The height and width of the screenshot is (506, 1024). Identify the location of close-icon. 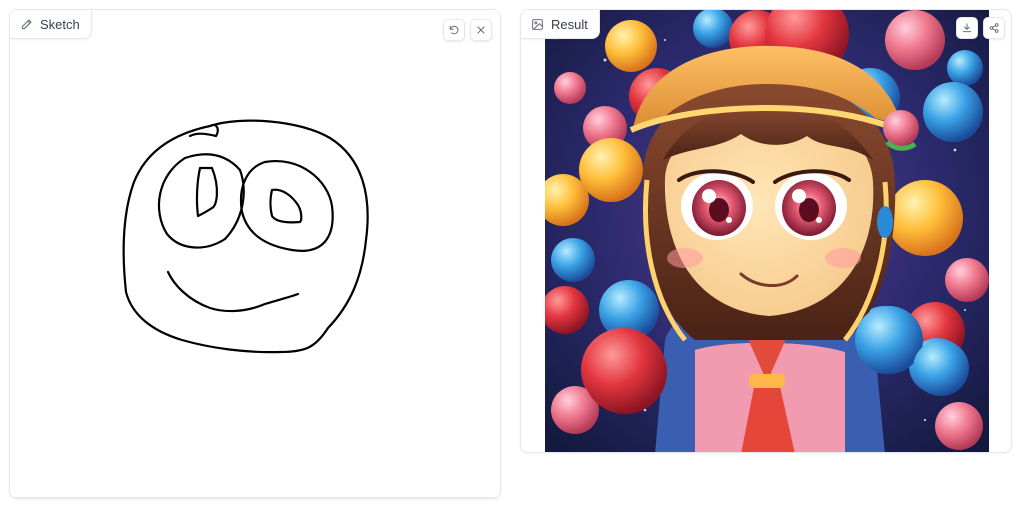
(481, 30).